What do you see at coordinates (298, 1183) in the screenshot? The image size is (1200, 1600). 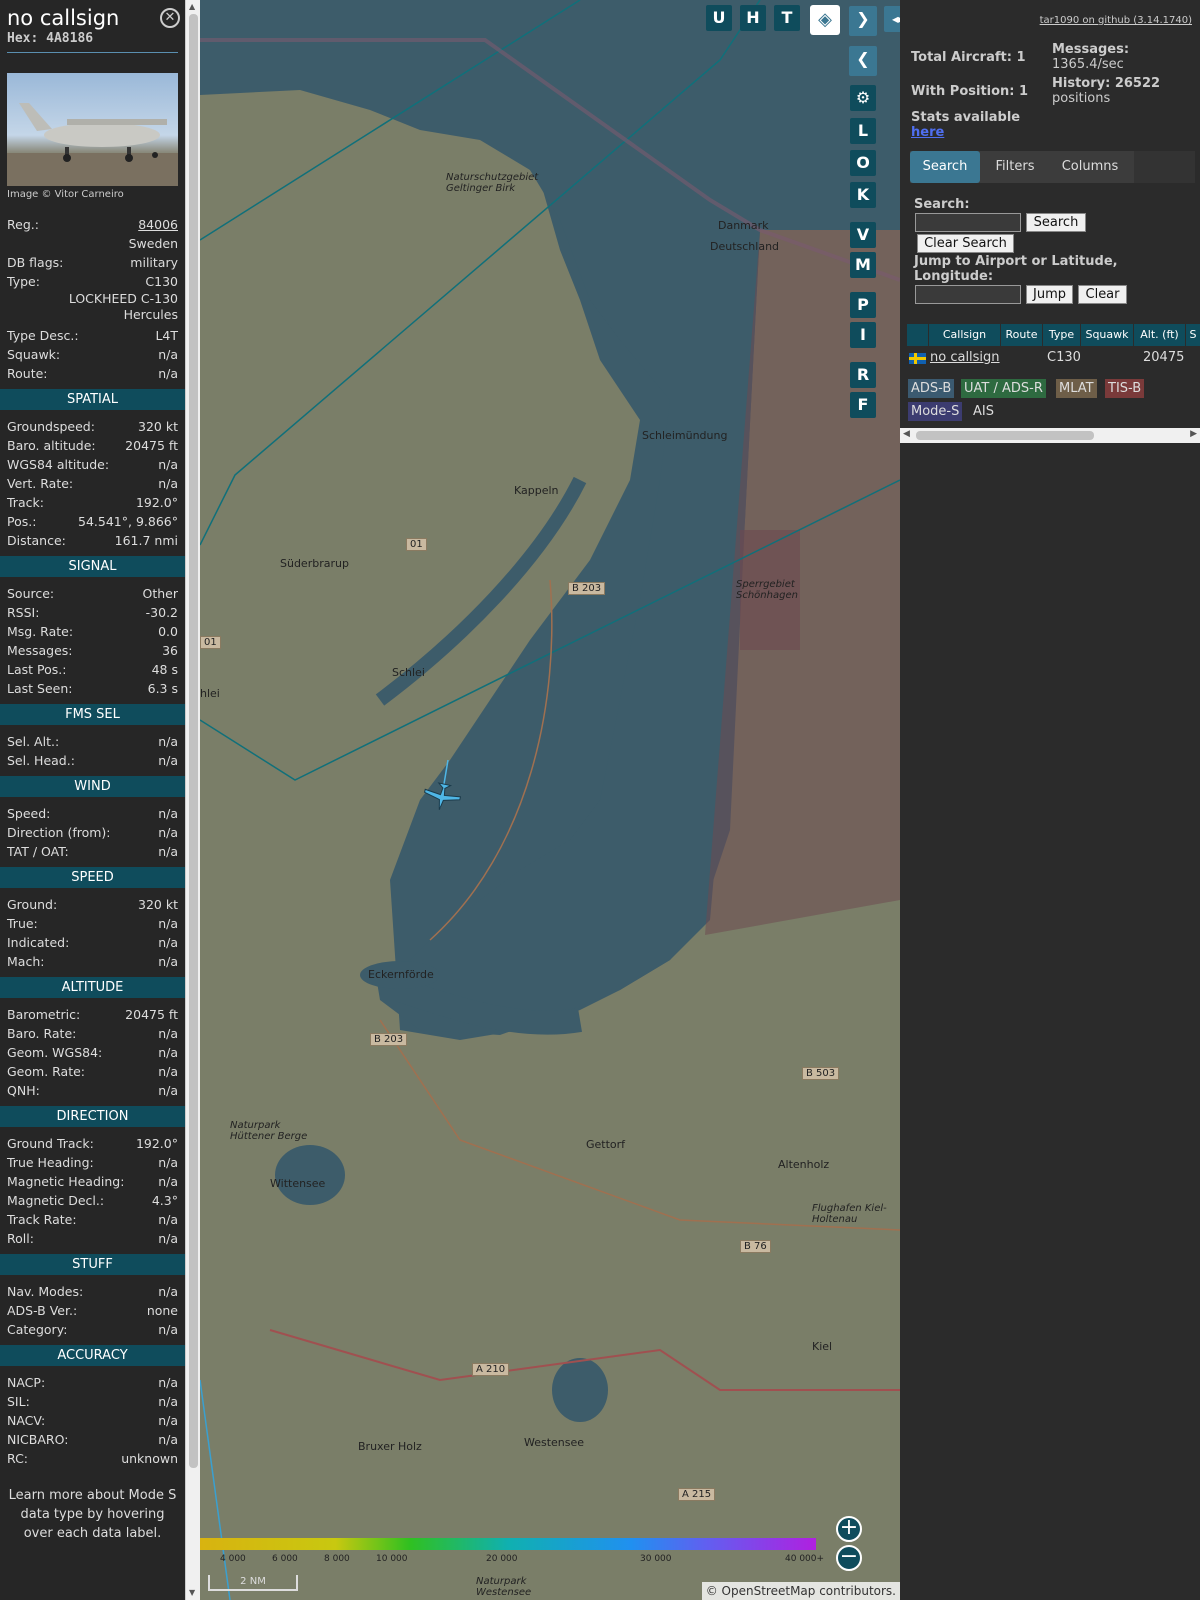 I see `map-place-label: Wittensee` at bounding box center [298, 1183].